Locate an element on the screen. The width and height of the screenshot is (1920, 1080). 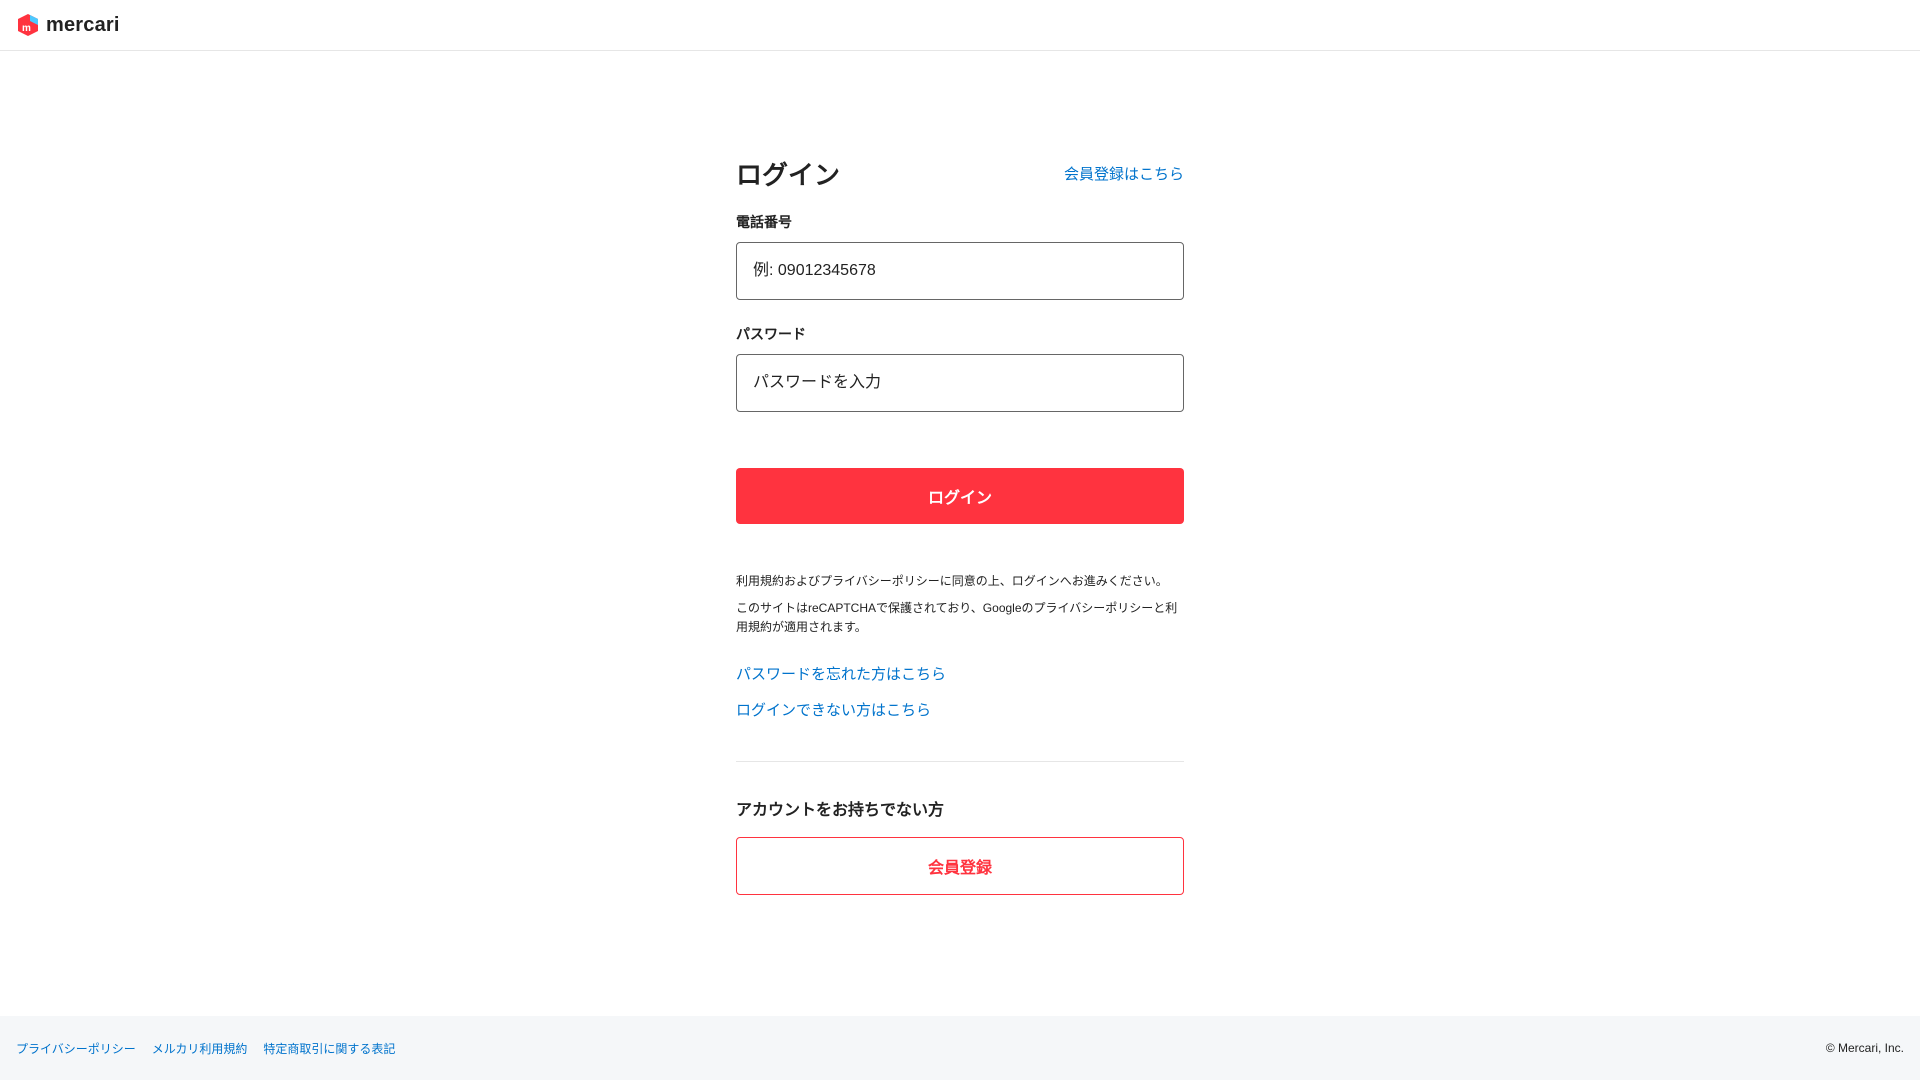
mercari-logo-link: m mercari is located at coordinates (68, 25).